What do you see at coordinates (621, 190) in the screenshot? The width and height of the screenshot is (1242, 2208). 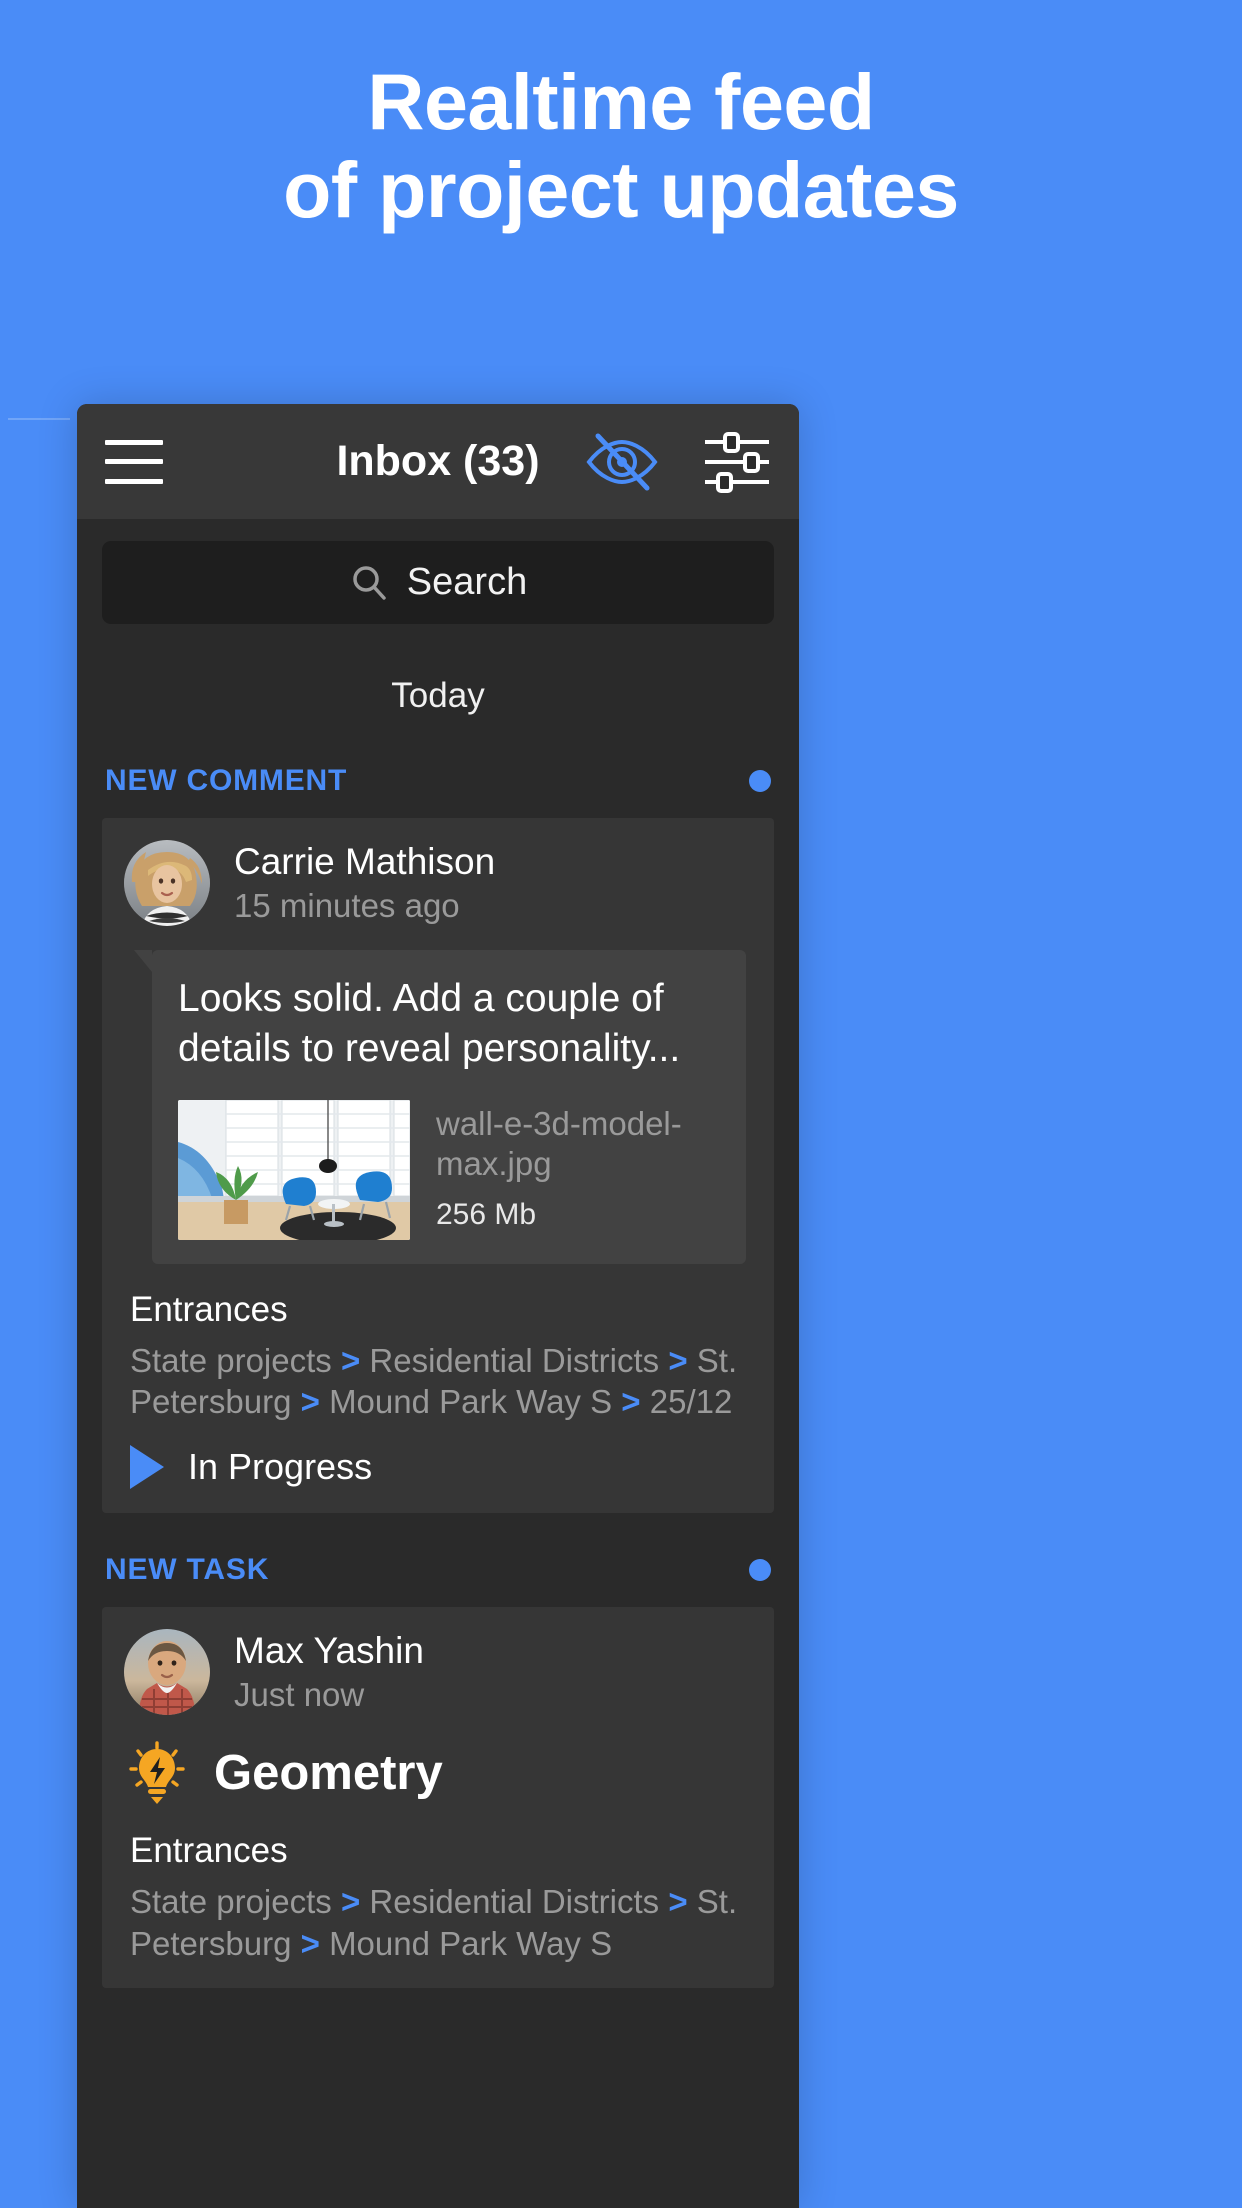 I see `promo-headline-line-2: of project updates` at bounding box center [621, 190].